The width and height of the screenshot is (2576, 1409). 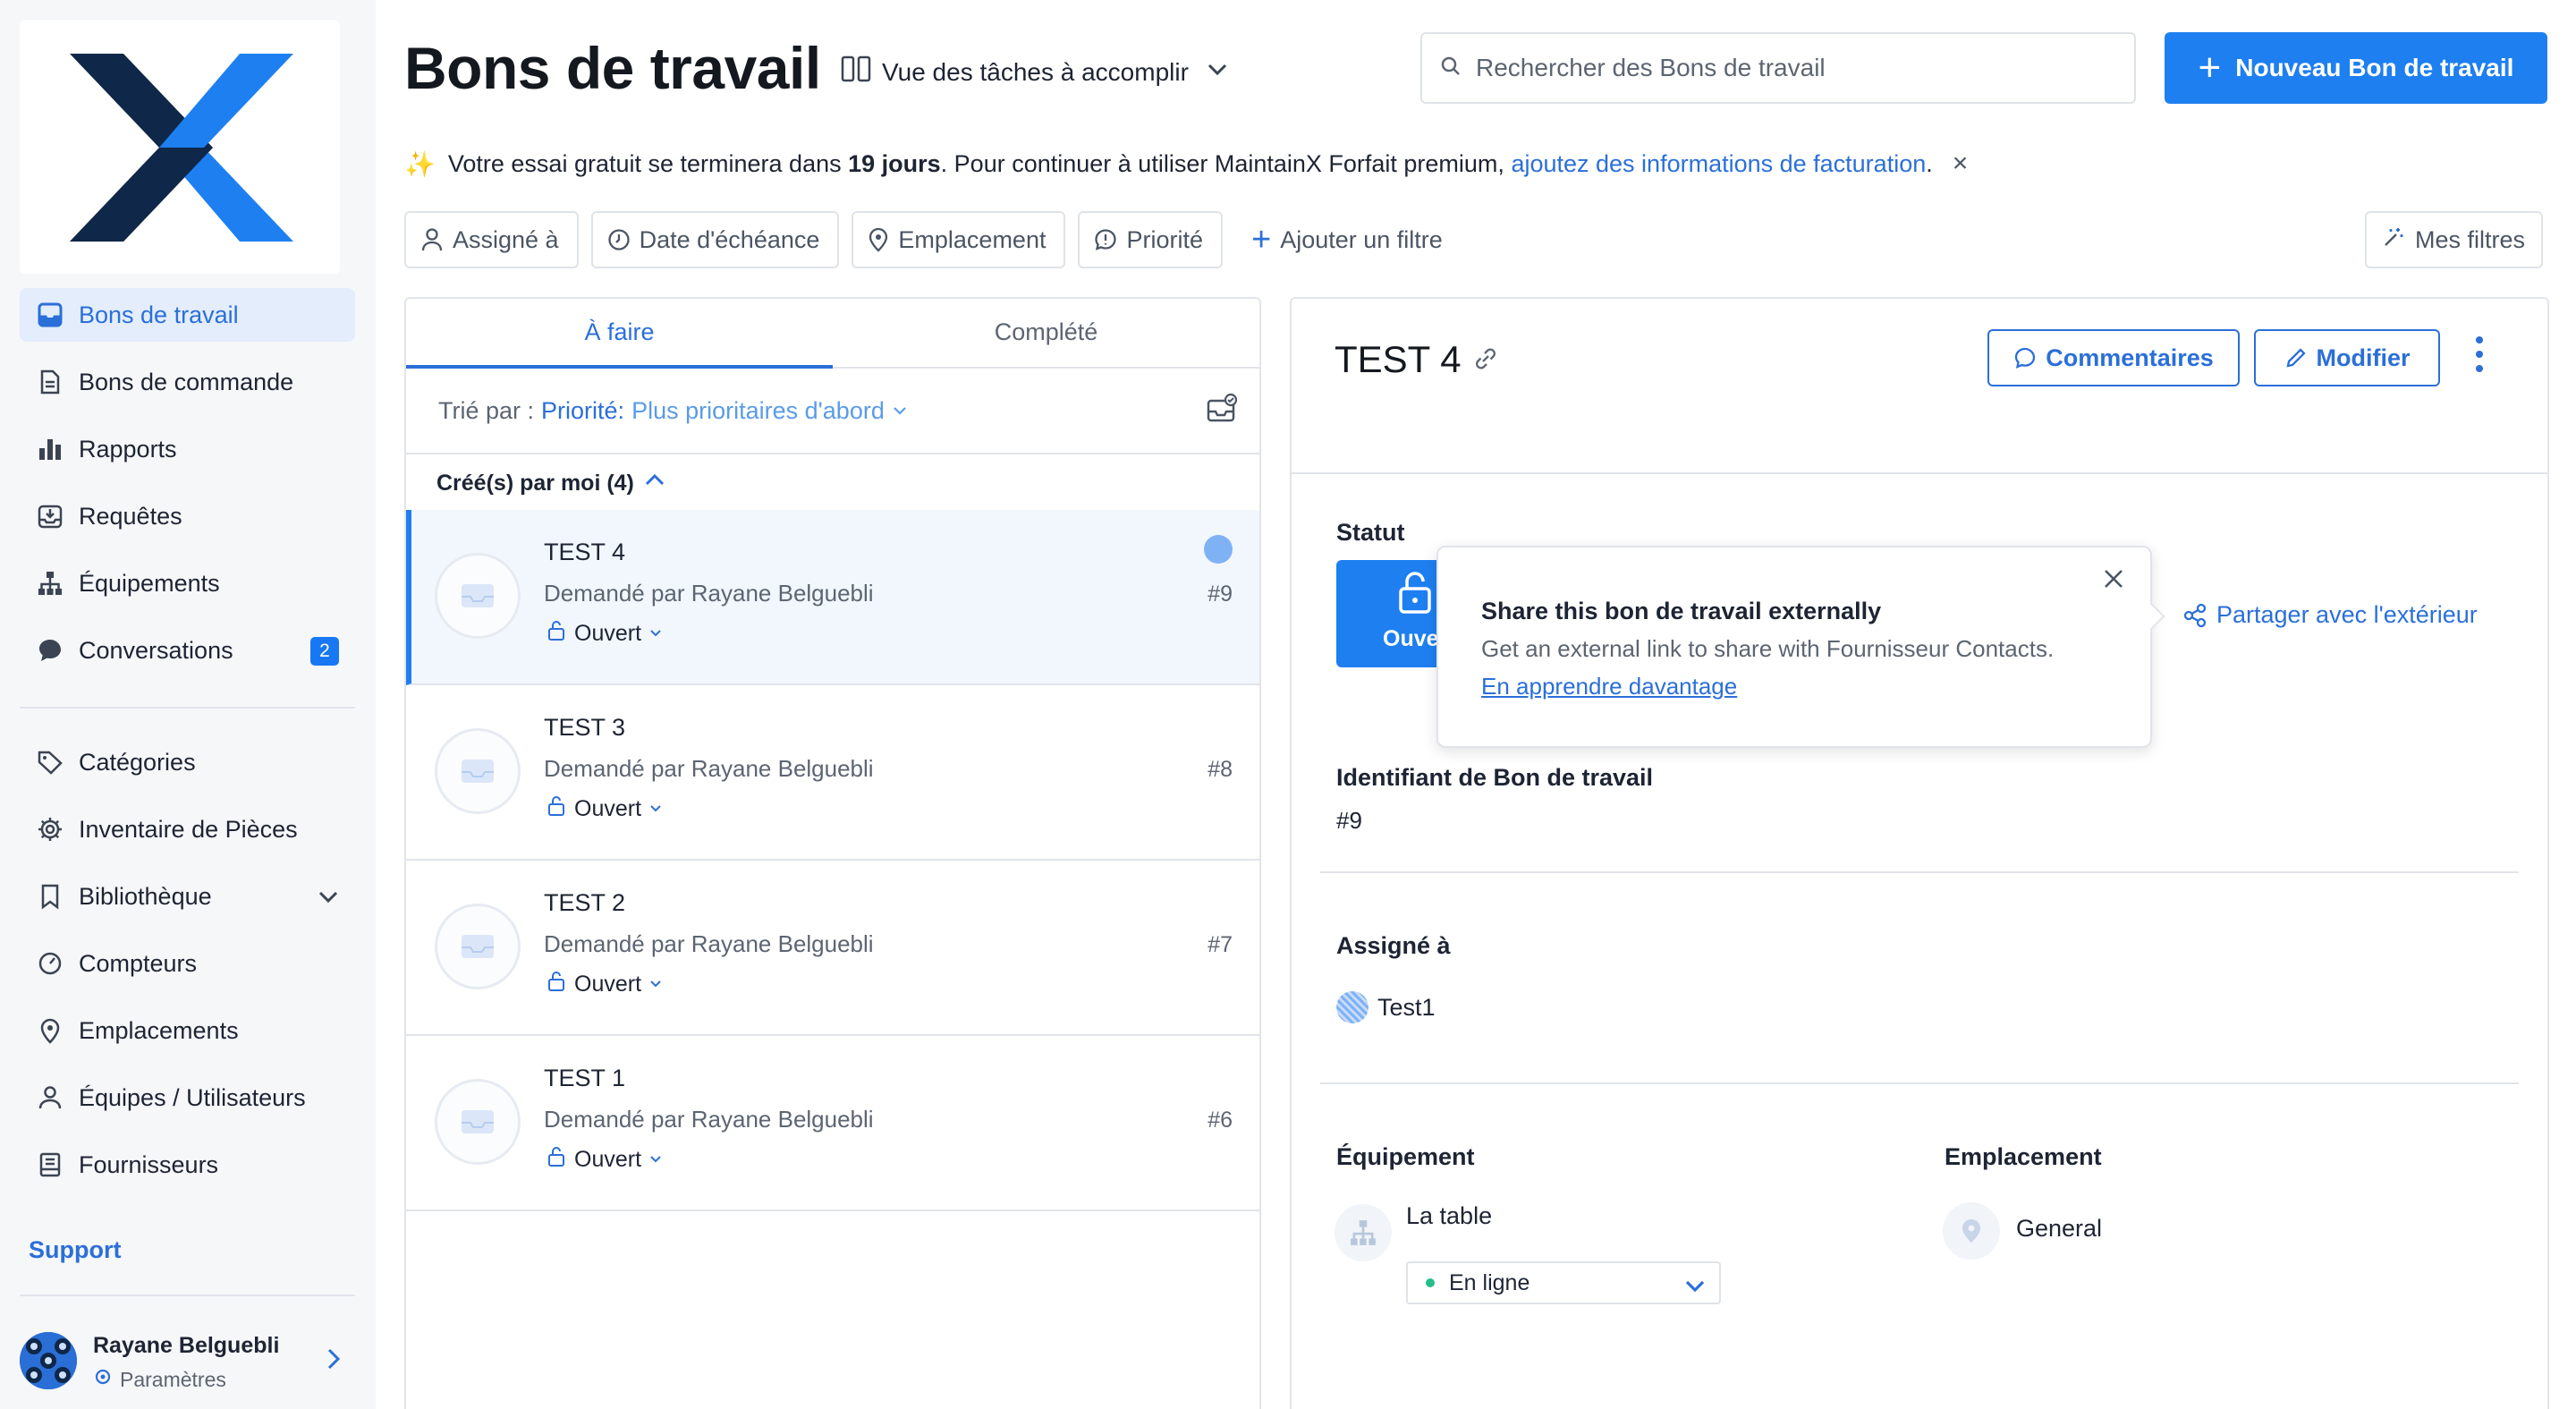 I want to click on sidebar-item-label: Emplacements, so click(x=159, y=1030).